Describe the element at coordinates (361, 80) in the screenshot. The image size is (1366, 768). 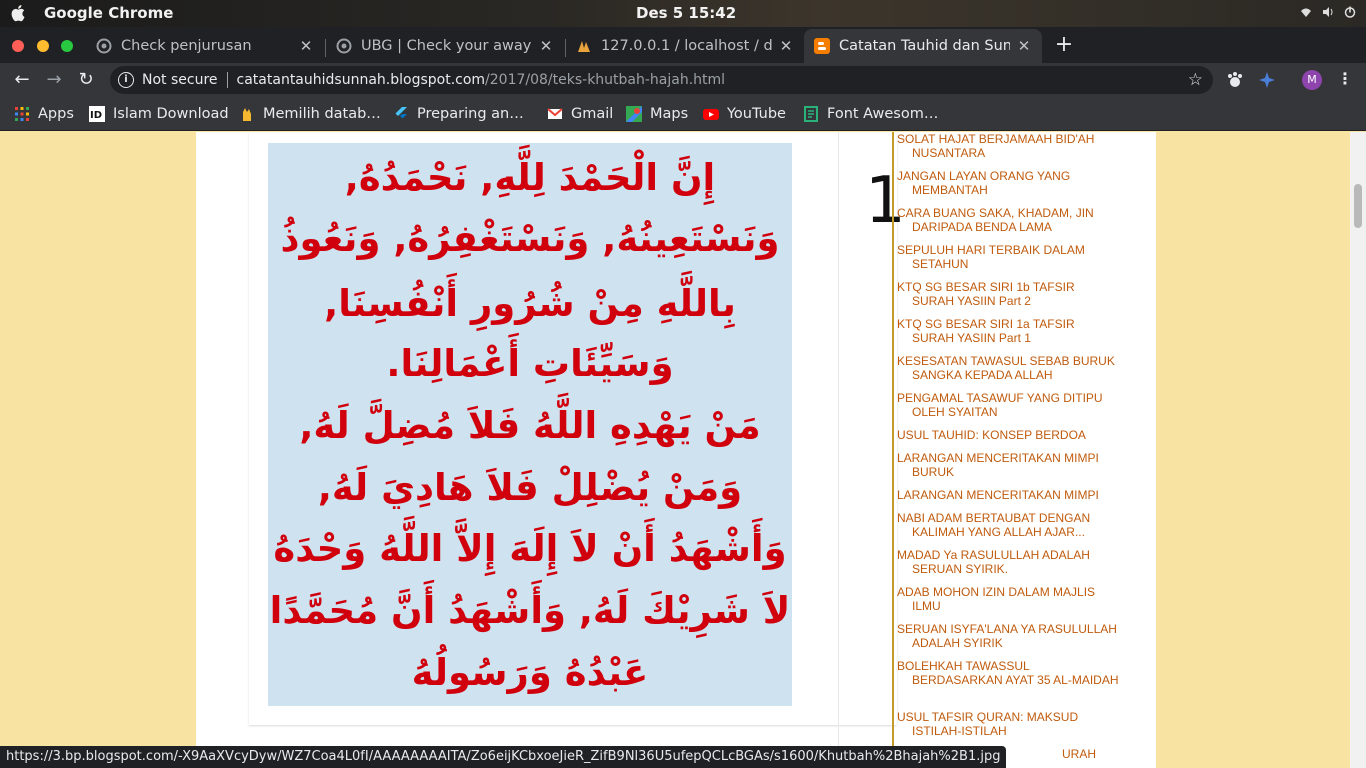
I see `url-host: catatantauhidsunnah.blogspot.com` at that location.